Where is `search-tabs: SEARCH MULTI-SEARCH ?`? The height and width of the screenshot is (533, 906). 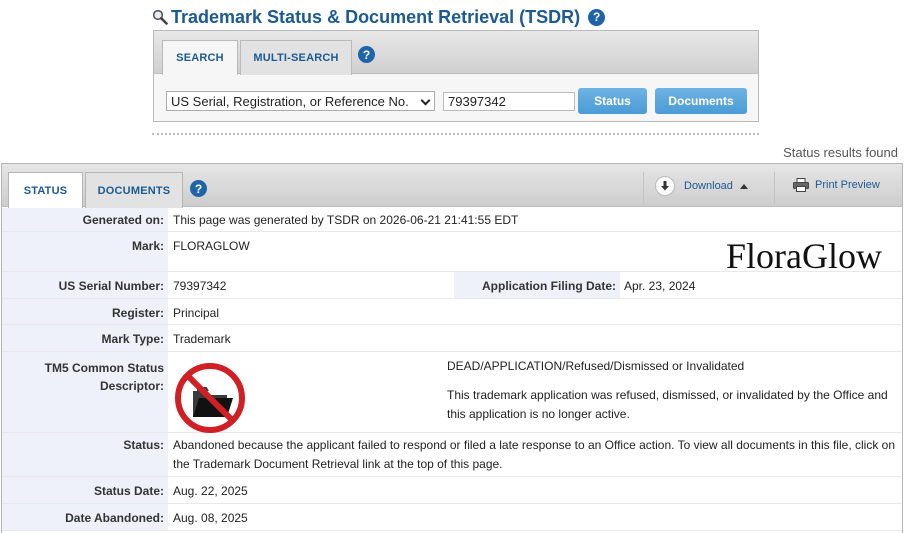 search-tabs: SEARCH MULTI-SEARCH ? is located at coordinates (456, 53).